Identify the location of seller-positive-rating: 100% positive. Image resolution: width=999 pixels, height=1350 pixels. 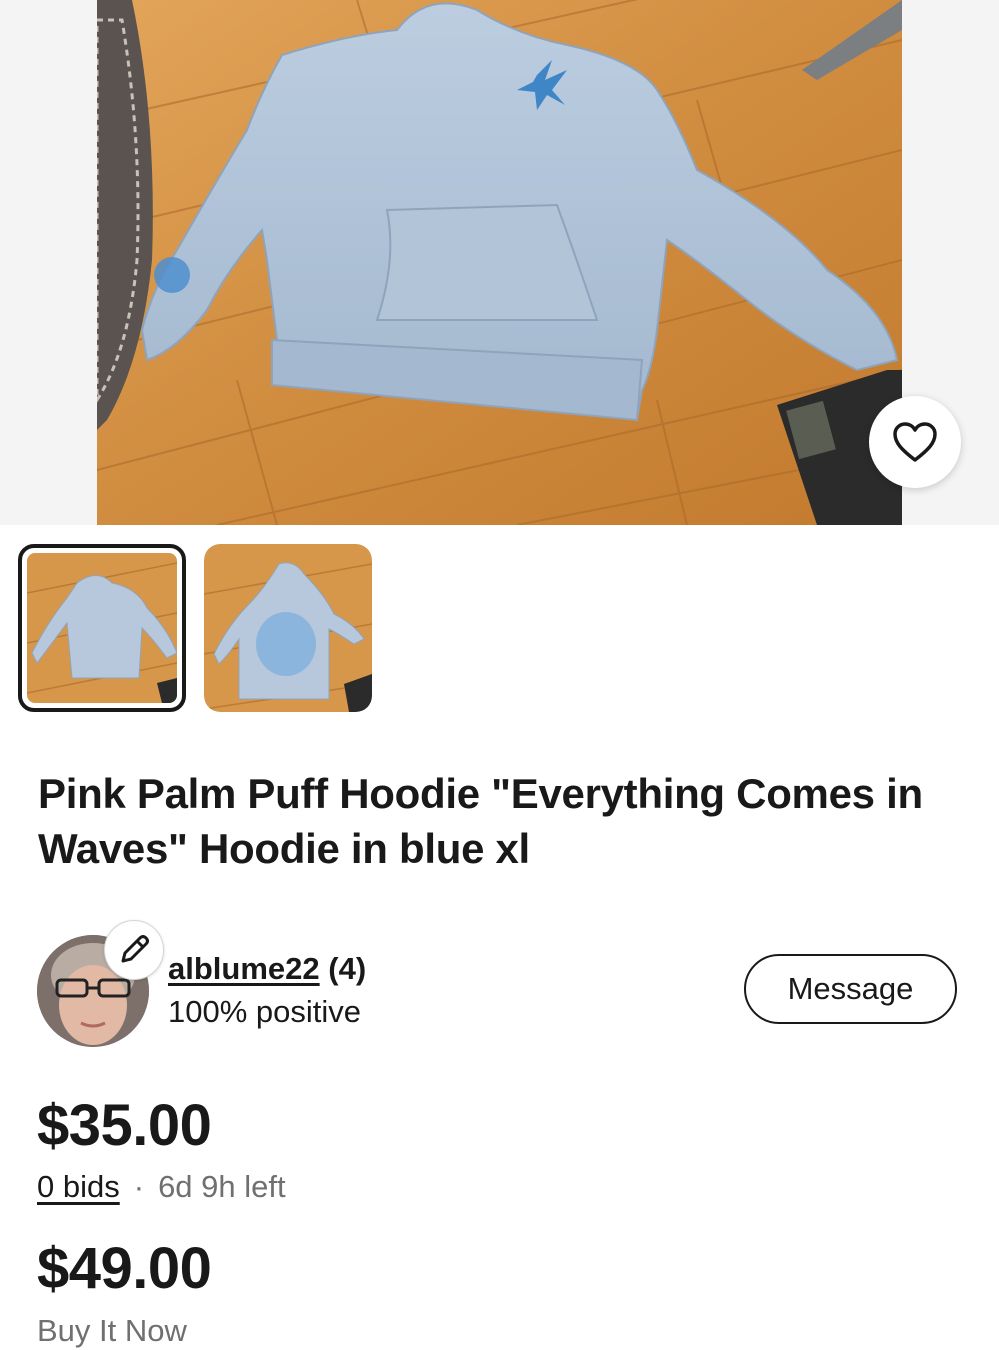
(265, 1011).